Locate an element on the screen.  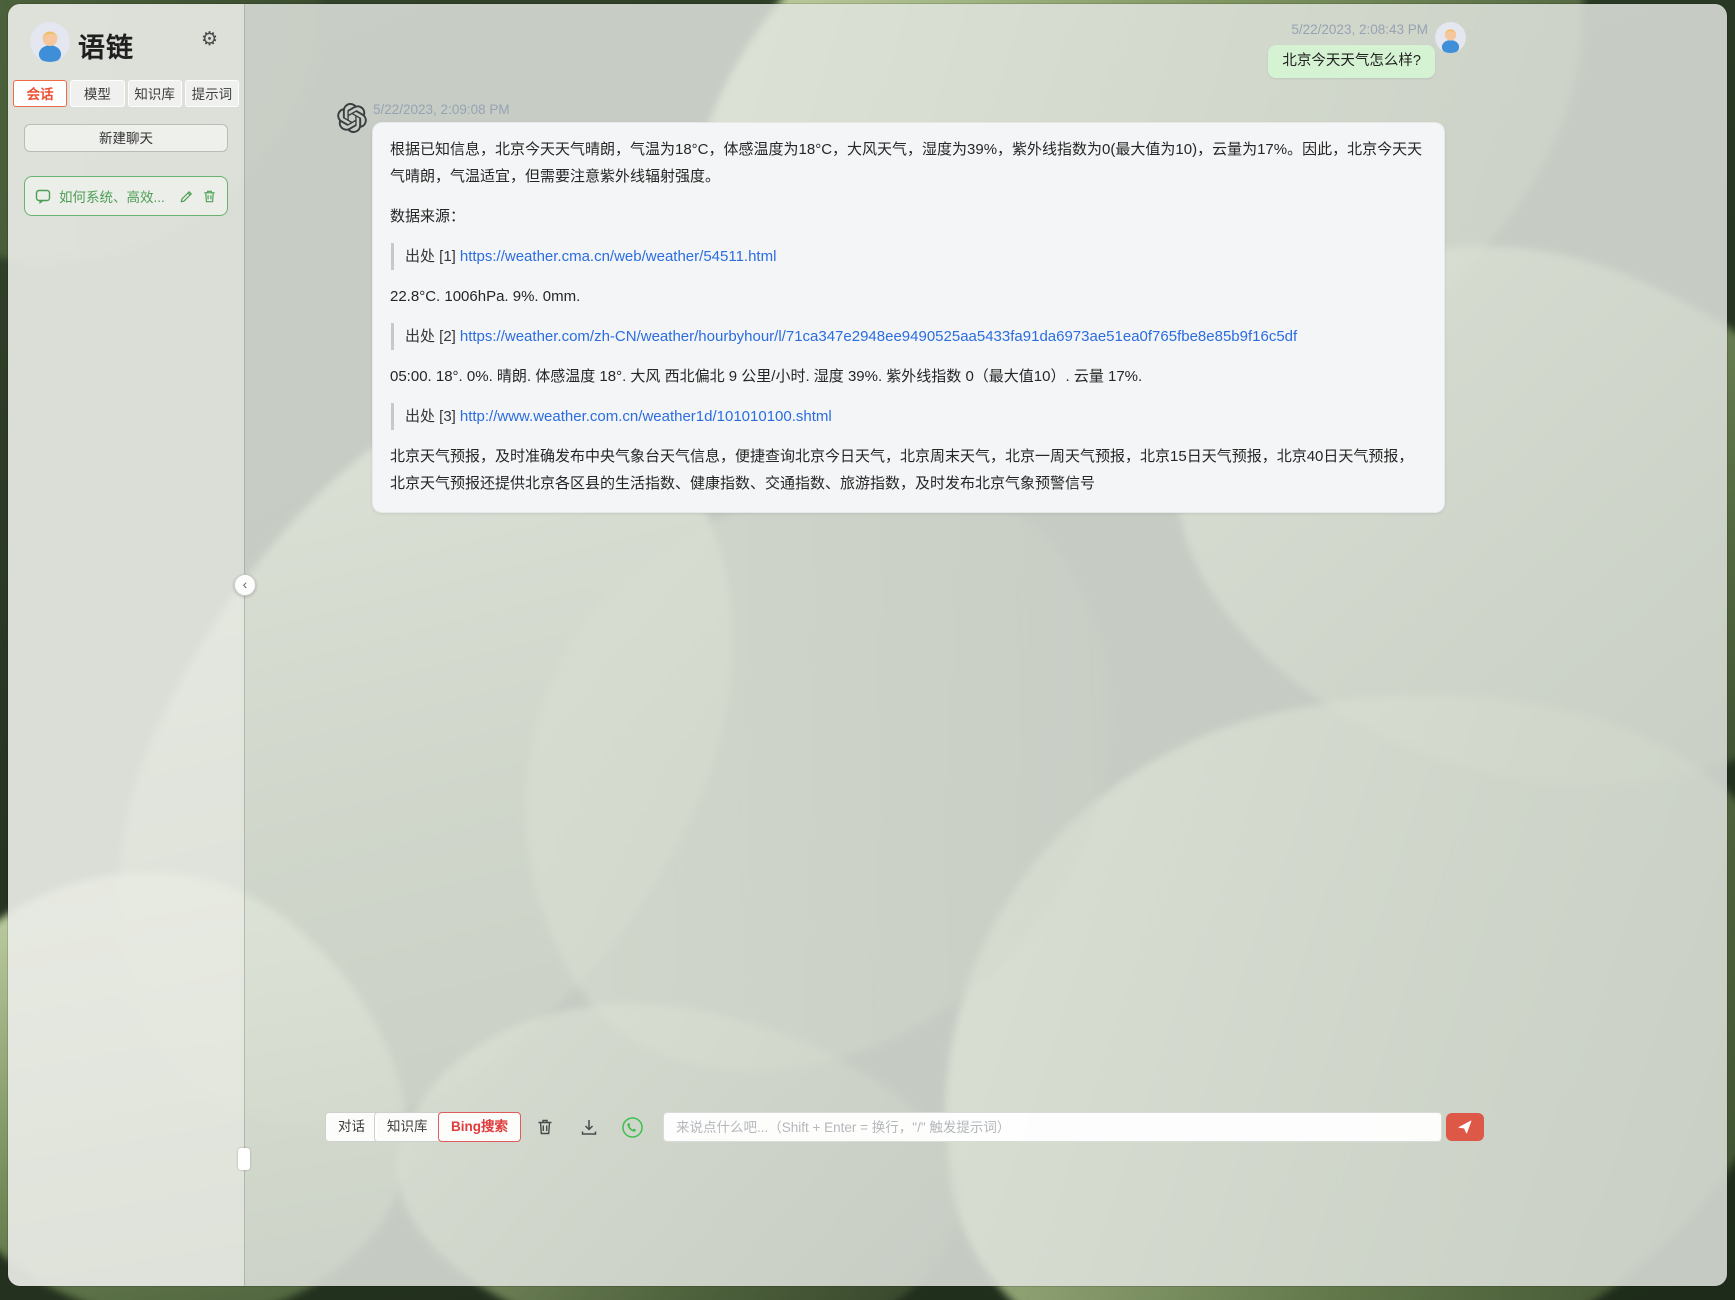
tab-models: 模型 is located at coordinates (97, 93).